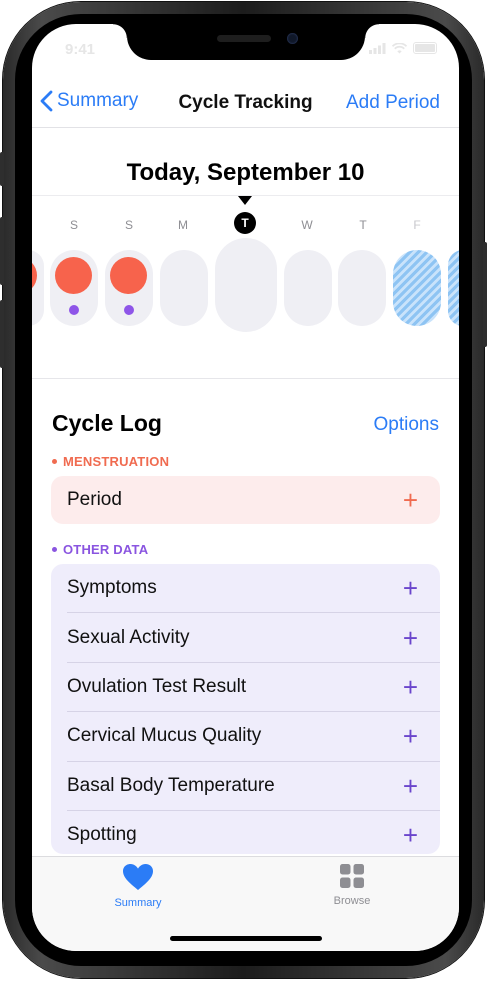 The image size is (489, 982). Describe the element at coordinates (94, 500) in the screenshot. I see `period-label: Period` at that location.